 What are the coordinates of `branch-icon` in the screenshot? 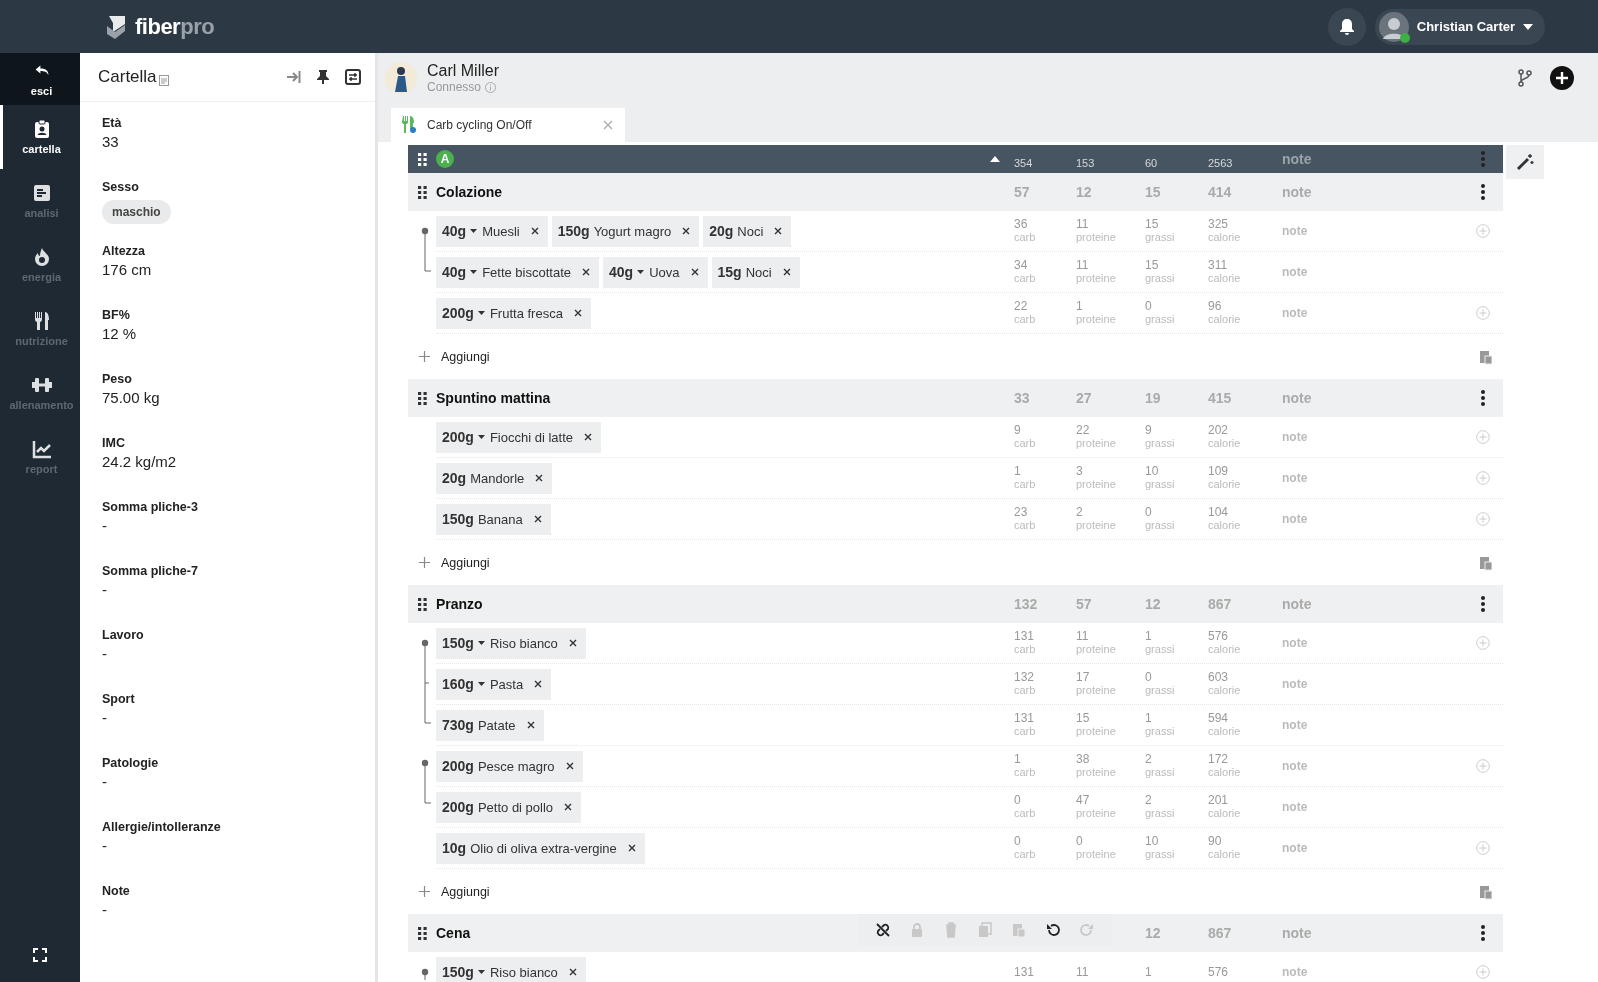 It's located at (1525, 78).